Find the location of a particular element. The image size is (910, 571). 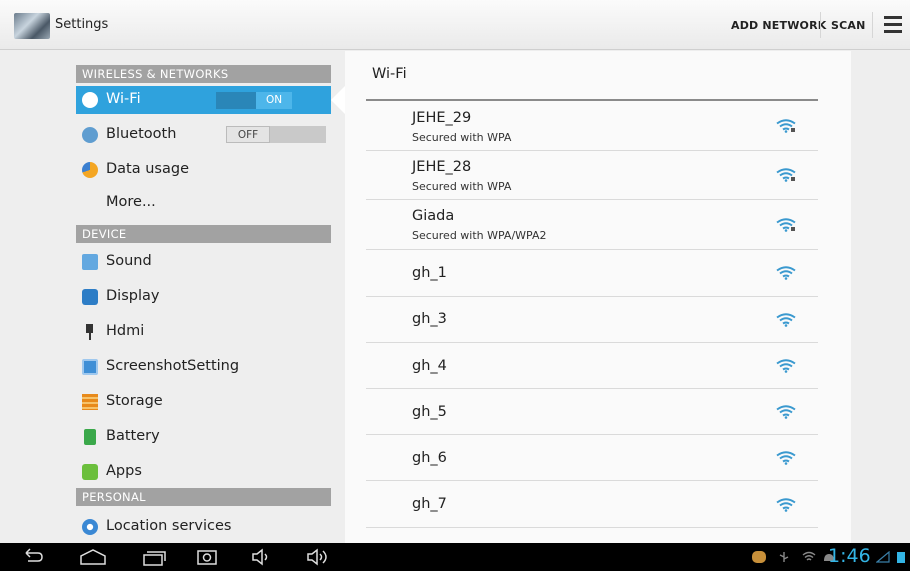

sidebar-item-label: Hdmi is located at coordinates (125, 331).